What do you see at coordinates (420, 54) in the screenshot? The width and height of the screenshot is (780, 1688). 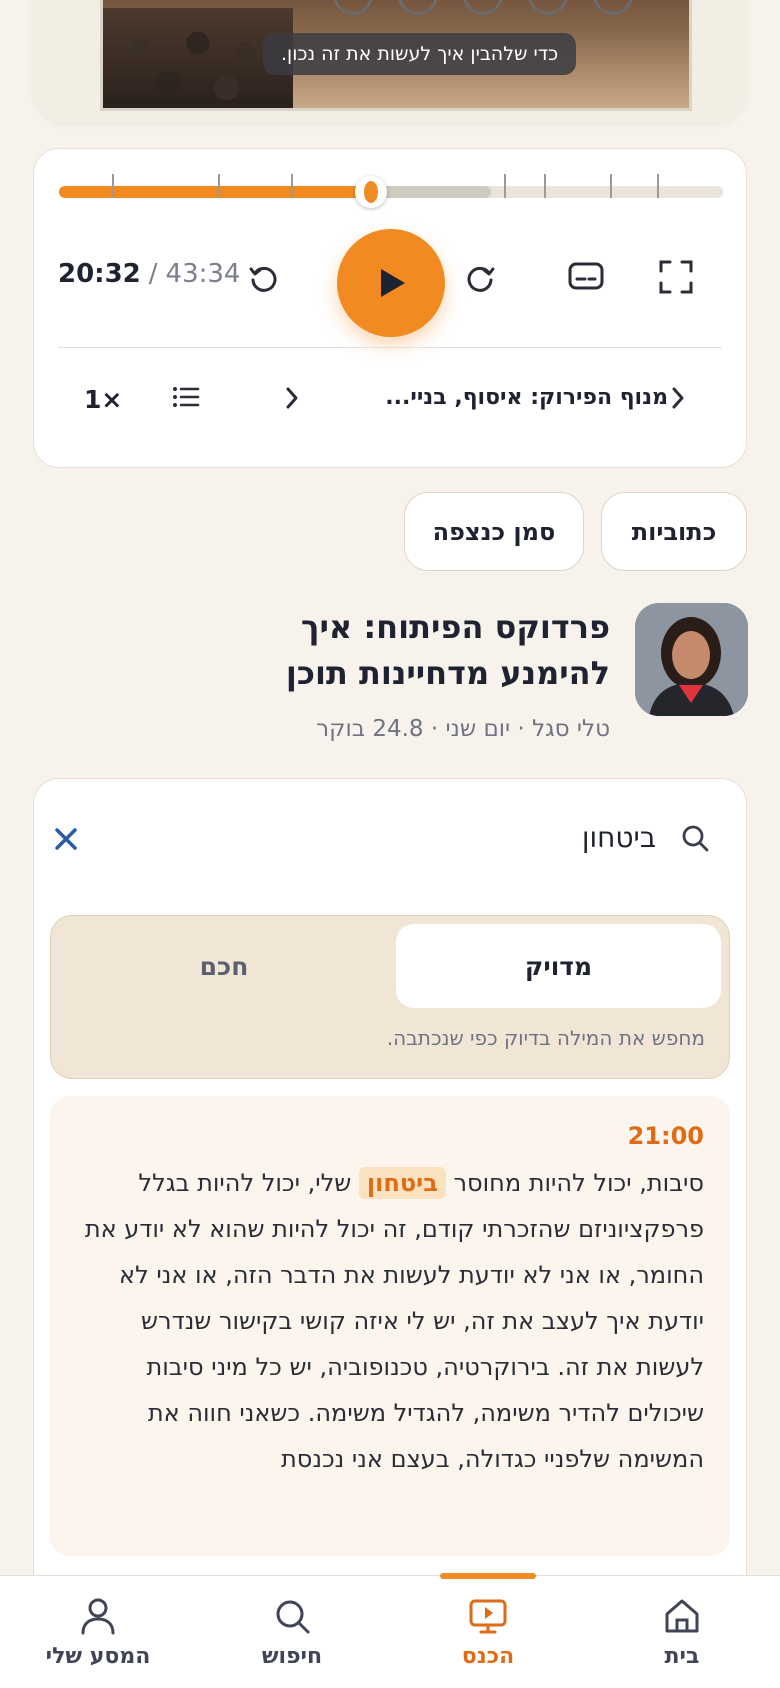 I see `video-caption: כדי שלהבין איך לעשות את זה נכון.` at bounding box center [420, 54].